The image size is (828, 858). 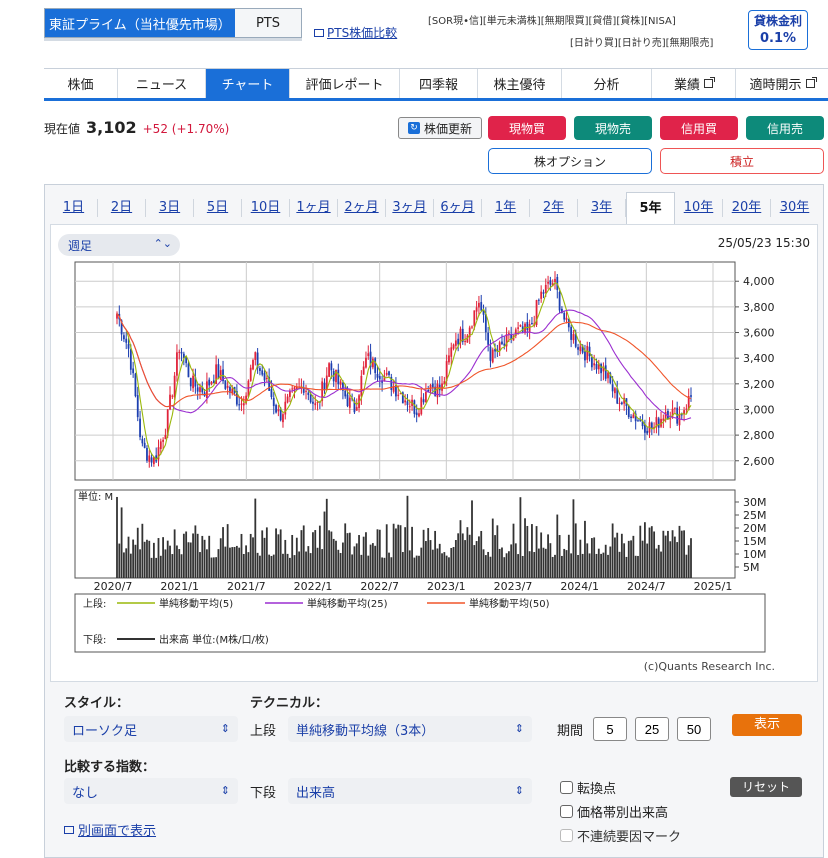 I want to click on separate-window-link: 別画面で表示, so click(x=110, y=829).